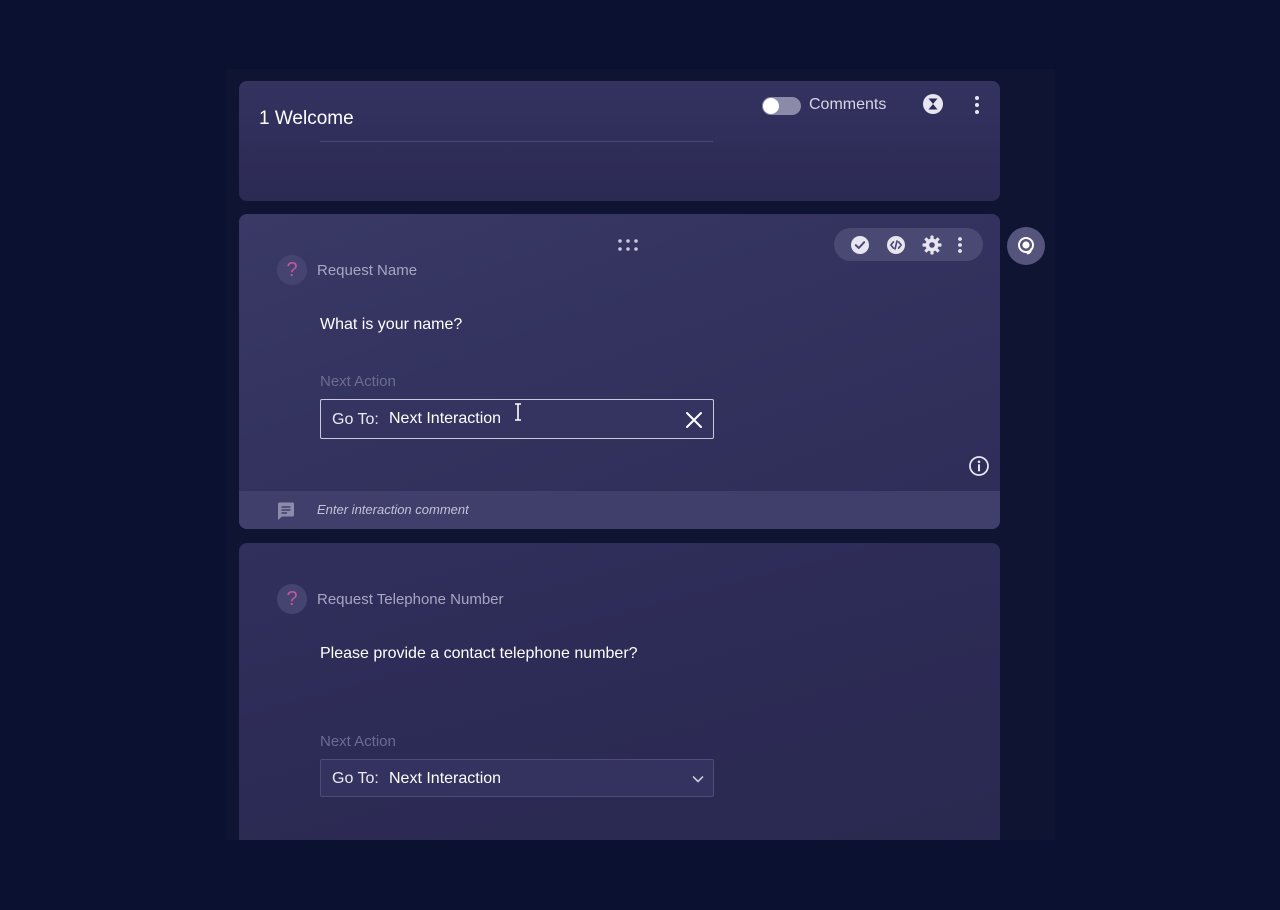 The image size is (1280, 910). I want to click on check-circle-icon, so click(860, 245).